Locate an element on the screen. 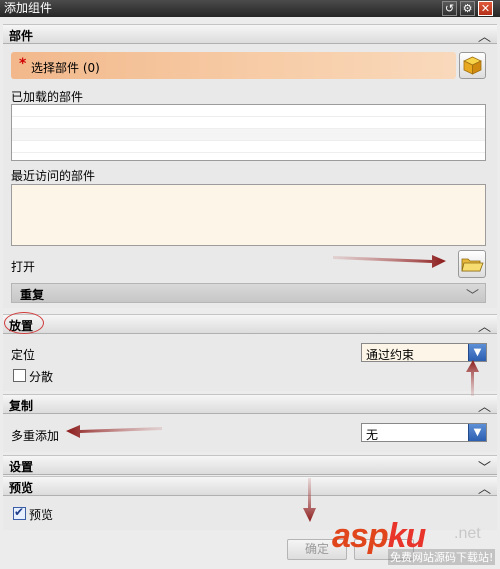 This screenshot has width=500, height=569. watermark-tagline: 免费网站源码下载站! is located at coordinates (442, 557).